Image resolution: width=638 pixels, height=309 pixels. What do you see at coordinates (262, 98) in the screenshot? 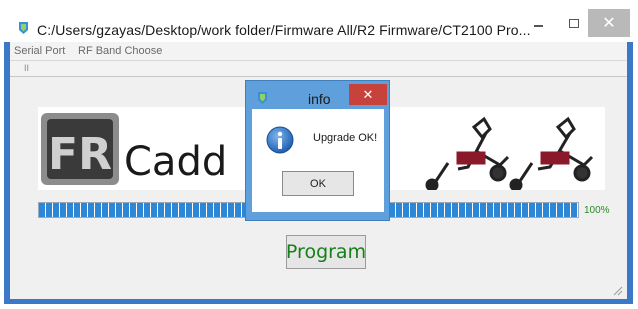
I see `dialog-app-icon` at bounding box center [262, 98].